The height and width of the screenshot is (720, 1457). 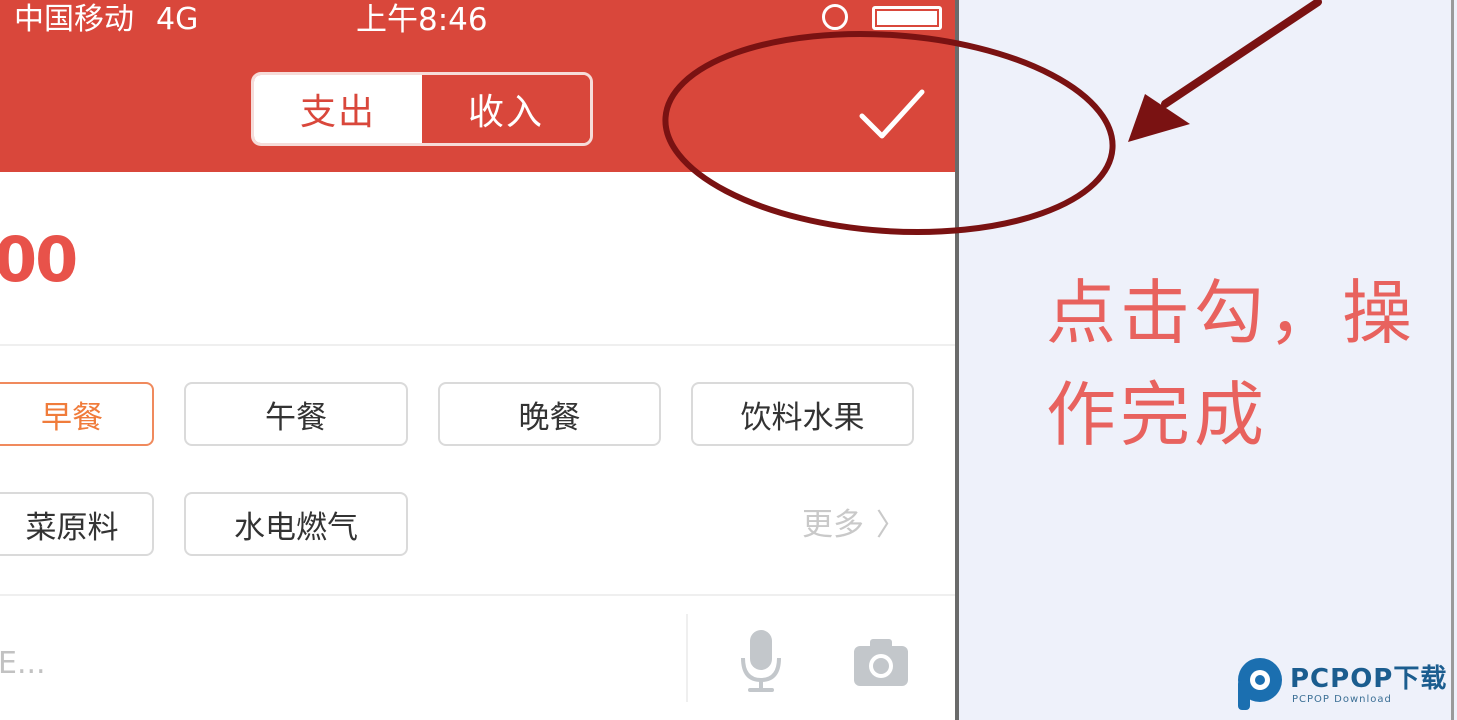 What do you see at coordinates (422, 20) in the screenshot?
I see `status-time: 上午8:46` at bounding box center [422, 20].